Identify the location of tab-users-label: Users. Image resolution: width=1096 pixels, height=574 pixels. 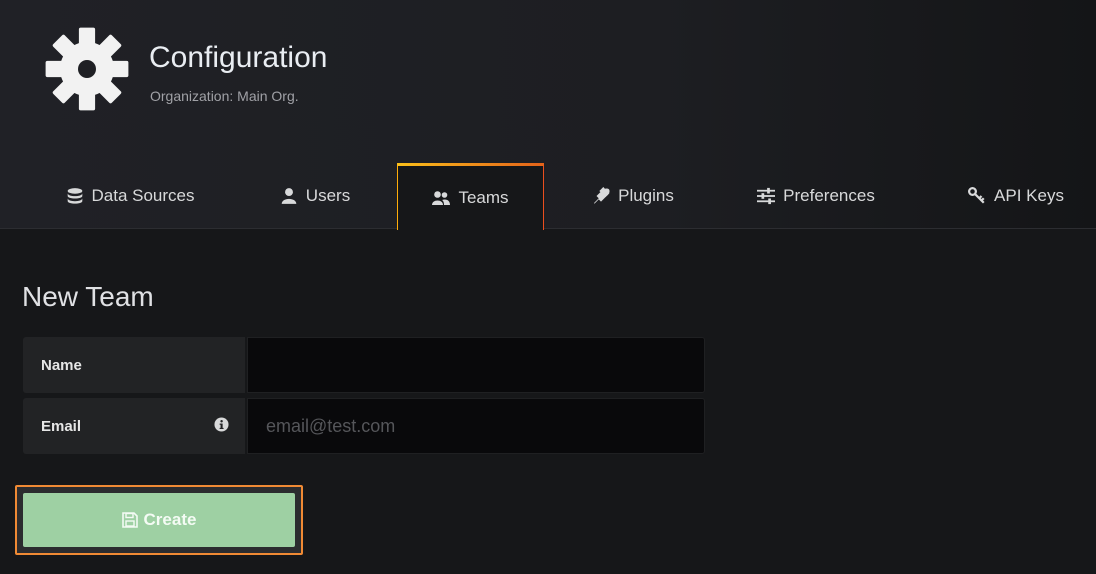
(328, 195).